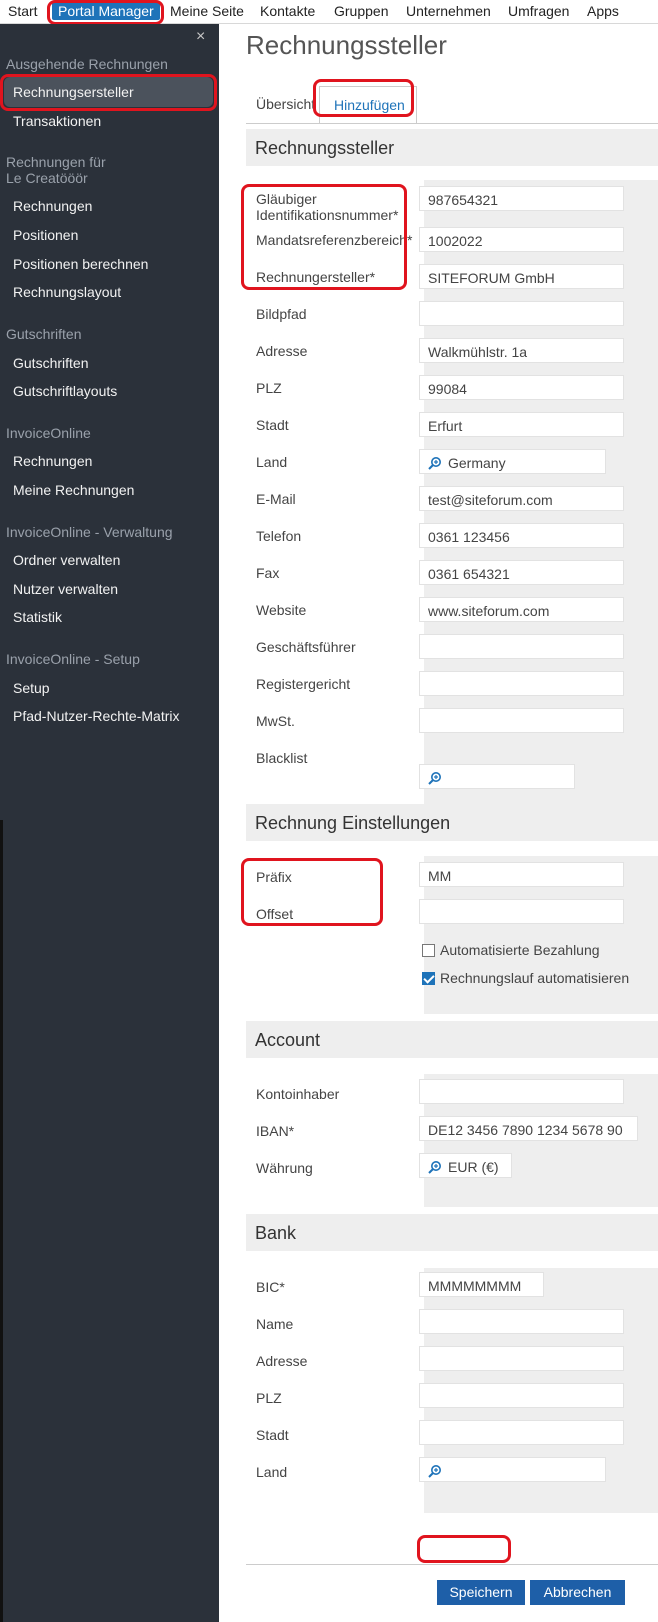  I want to click on nav-unternehmen: Unternehmen, so click(448, 11).